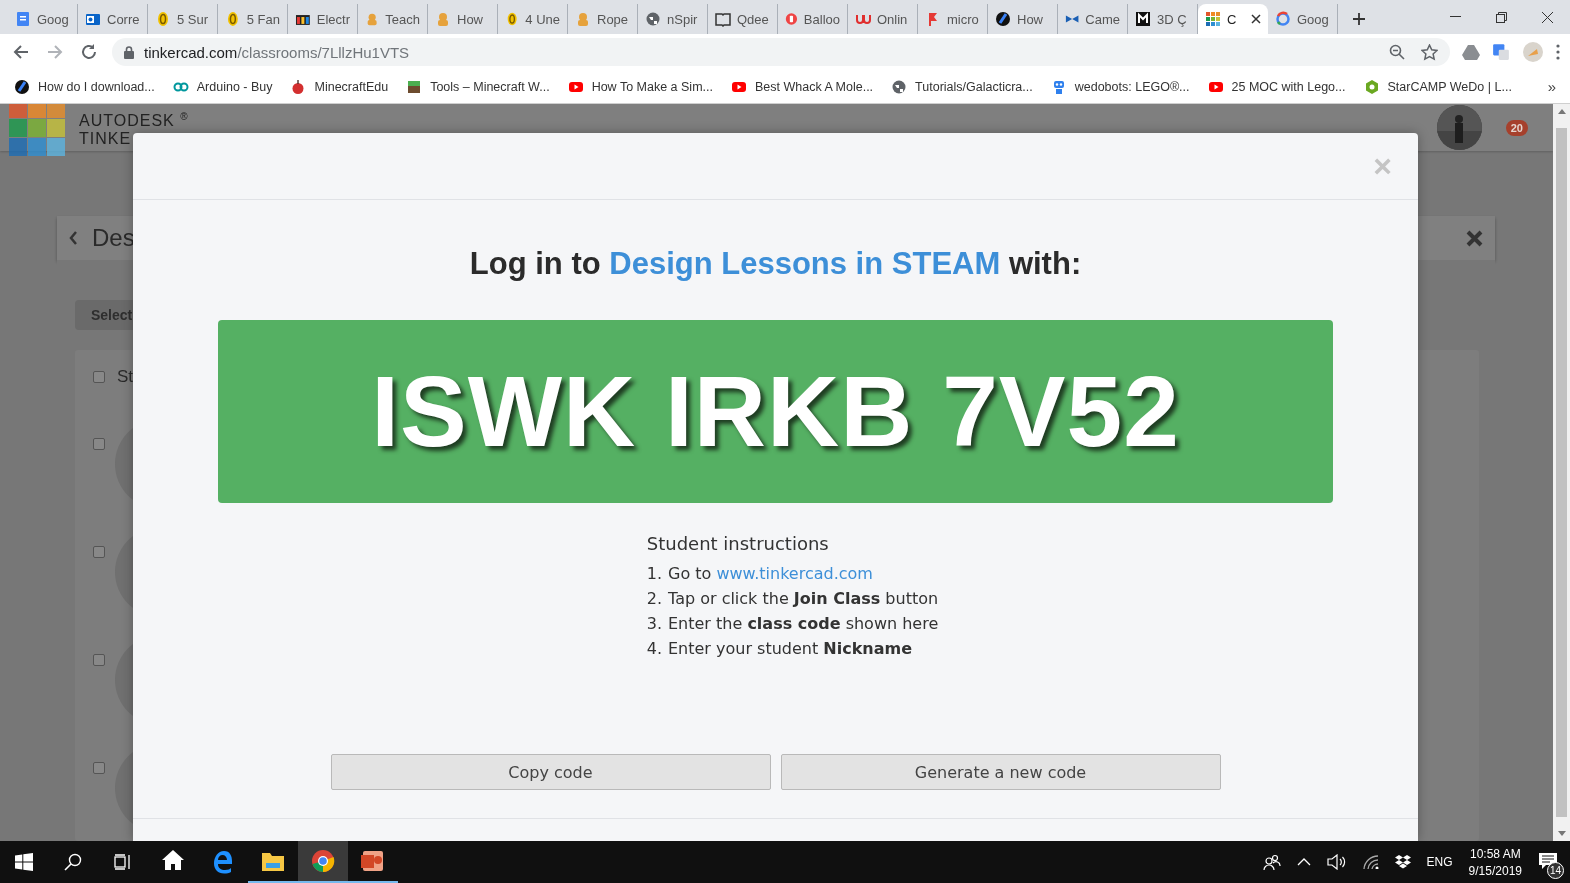 The width and height of the screenshot is (1570, 883). I want to click on modal-button: Copy code, so click(550, 772).